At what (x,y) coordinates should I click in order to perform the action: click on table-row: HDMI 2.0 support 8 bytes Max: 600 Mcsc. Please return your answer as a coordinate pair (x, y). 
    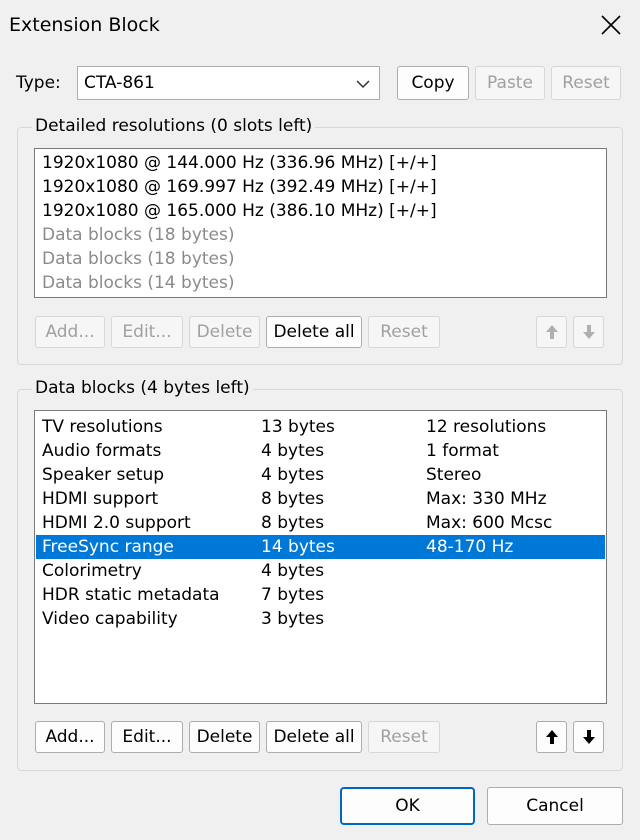
    Looking at the image, I should click on (320, 523).